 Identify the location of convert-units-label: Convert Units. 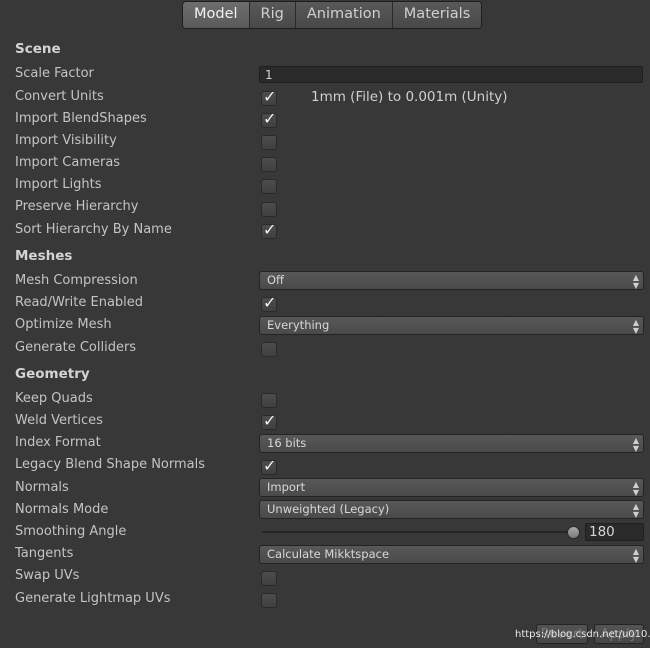
(59, 96).